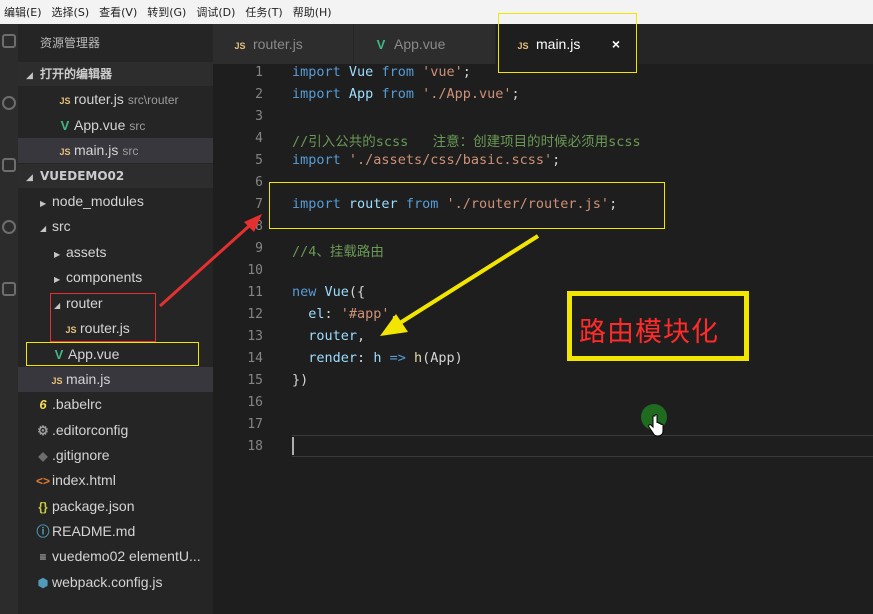 The height and width of the screenshot is (614, 873). I want to click on tree-item: ⬢ webpack.config.js, so click(115, 582).